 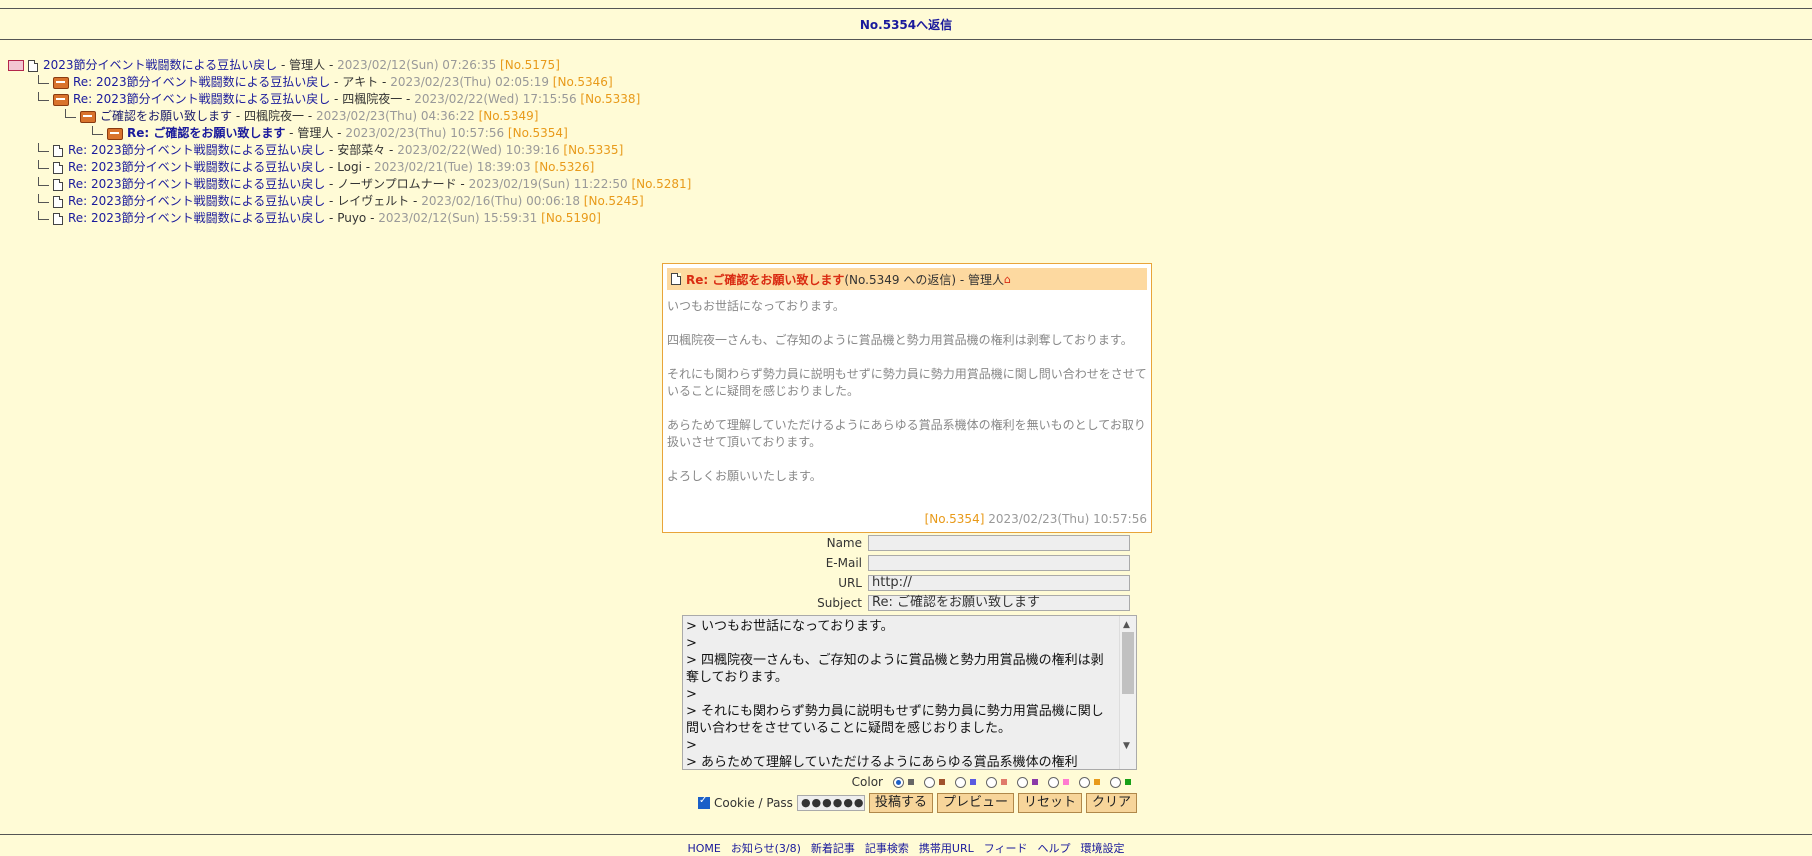 What do you see at coordinates (565, 167) in the screenshot?
I see `thread-number-link: [No.5326]` at bounding box center [565, 167].